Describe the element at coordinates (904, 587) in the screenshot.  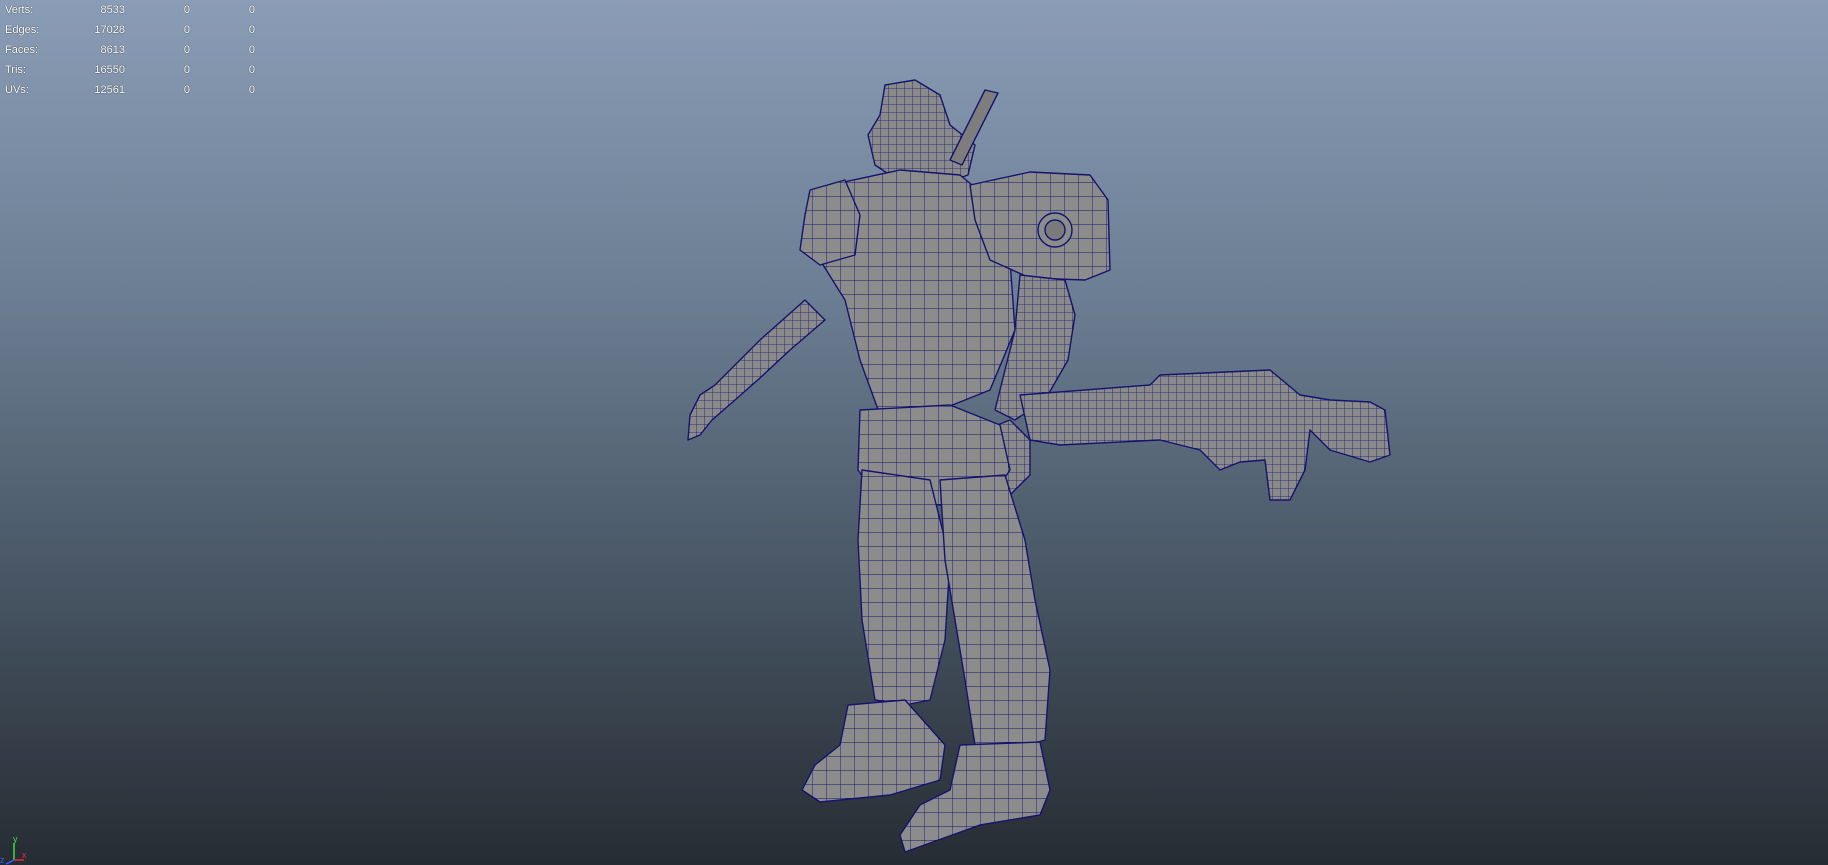
I see `left-leg` at that location.